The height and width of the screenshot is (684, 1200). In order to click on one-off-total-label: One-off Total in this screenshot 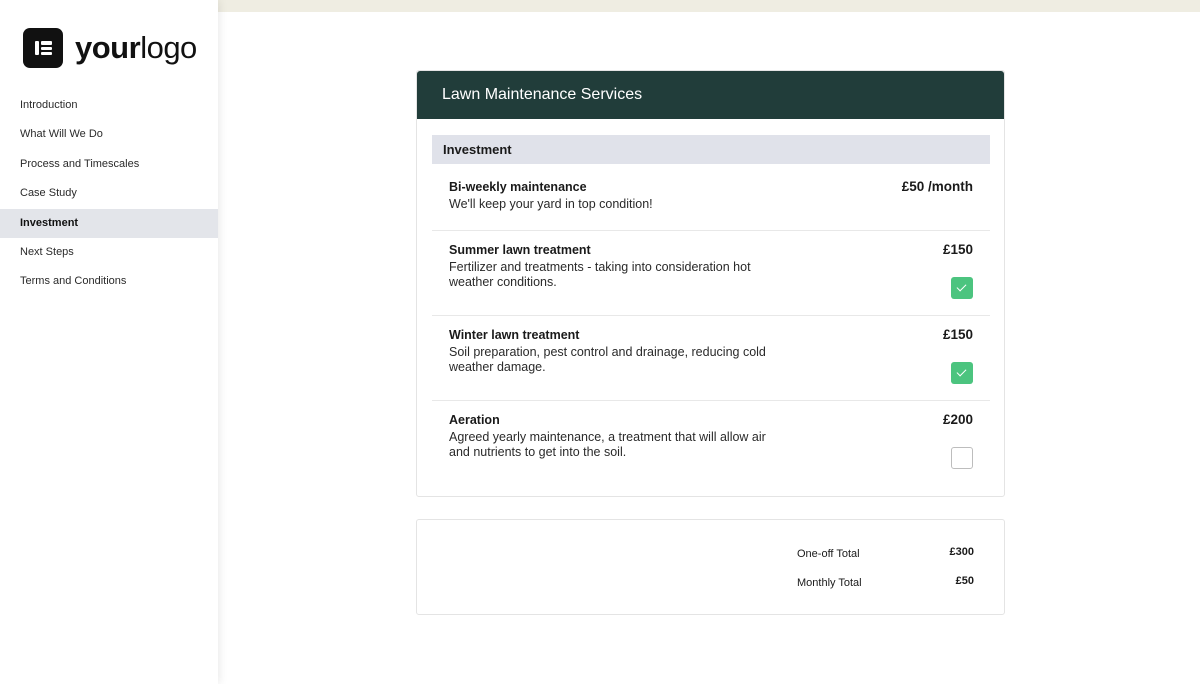, I will do `click(828, 554)`.